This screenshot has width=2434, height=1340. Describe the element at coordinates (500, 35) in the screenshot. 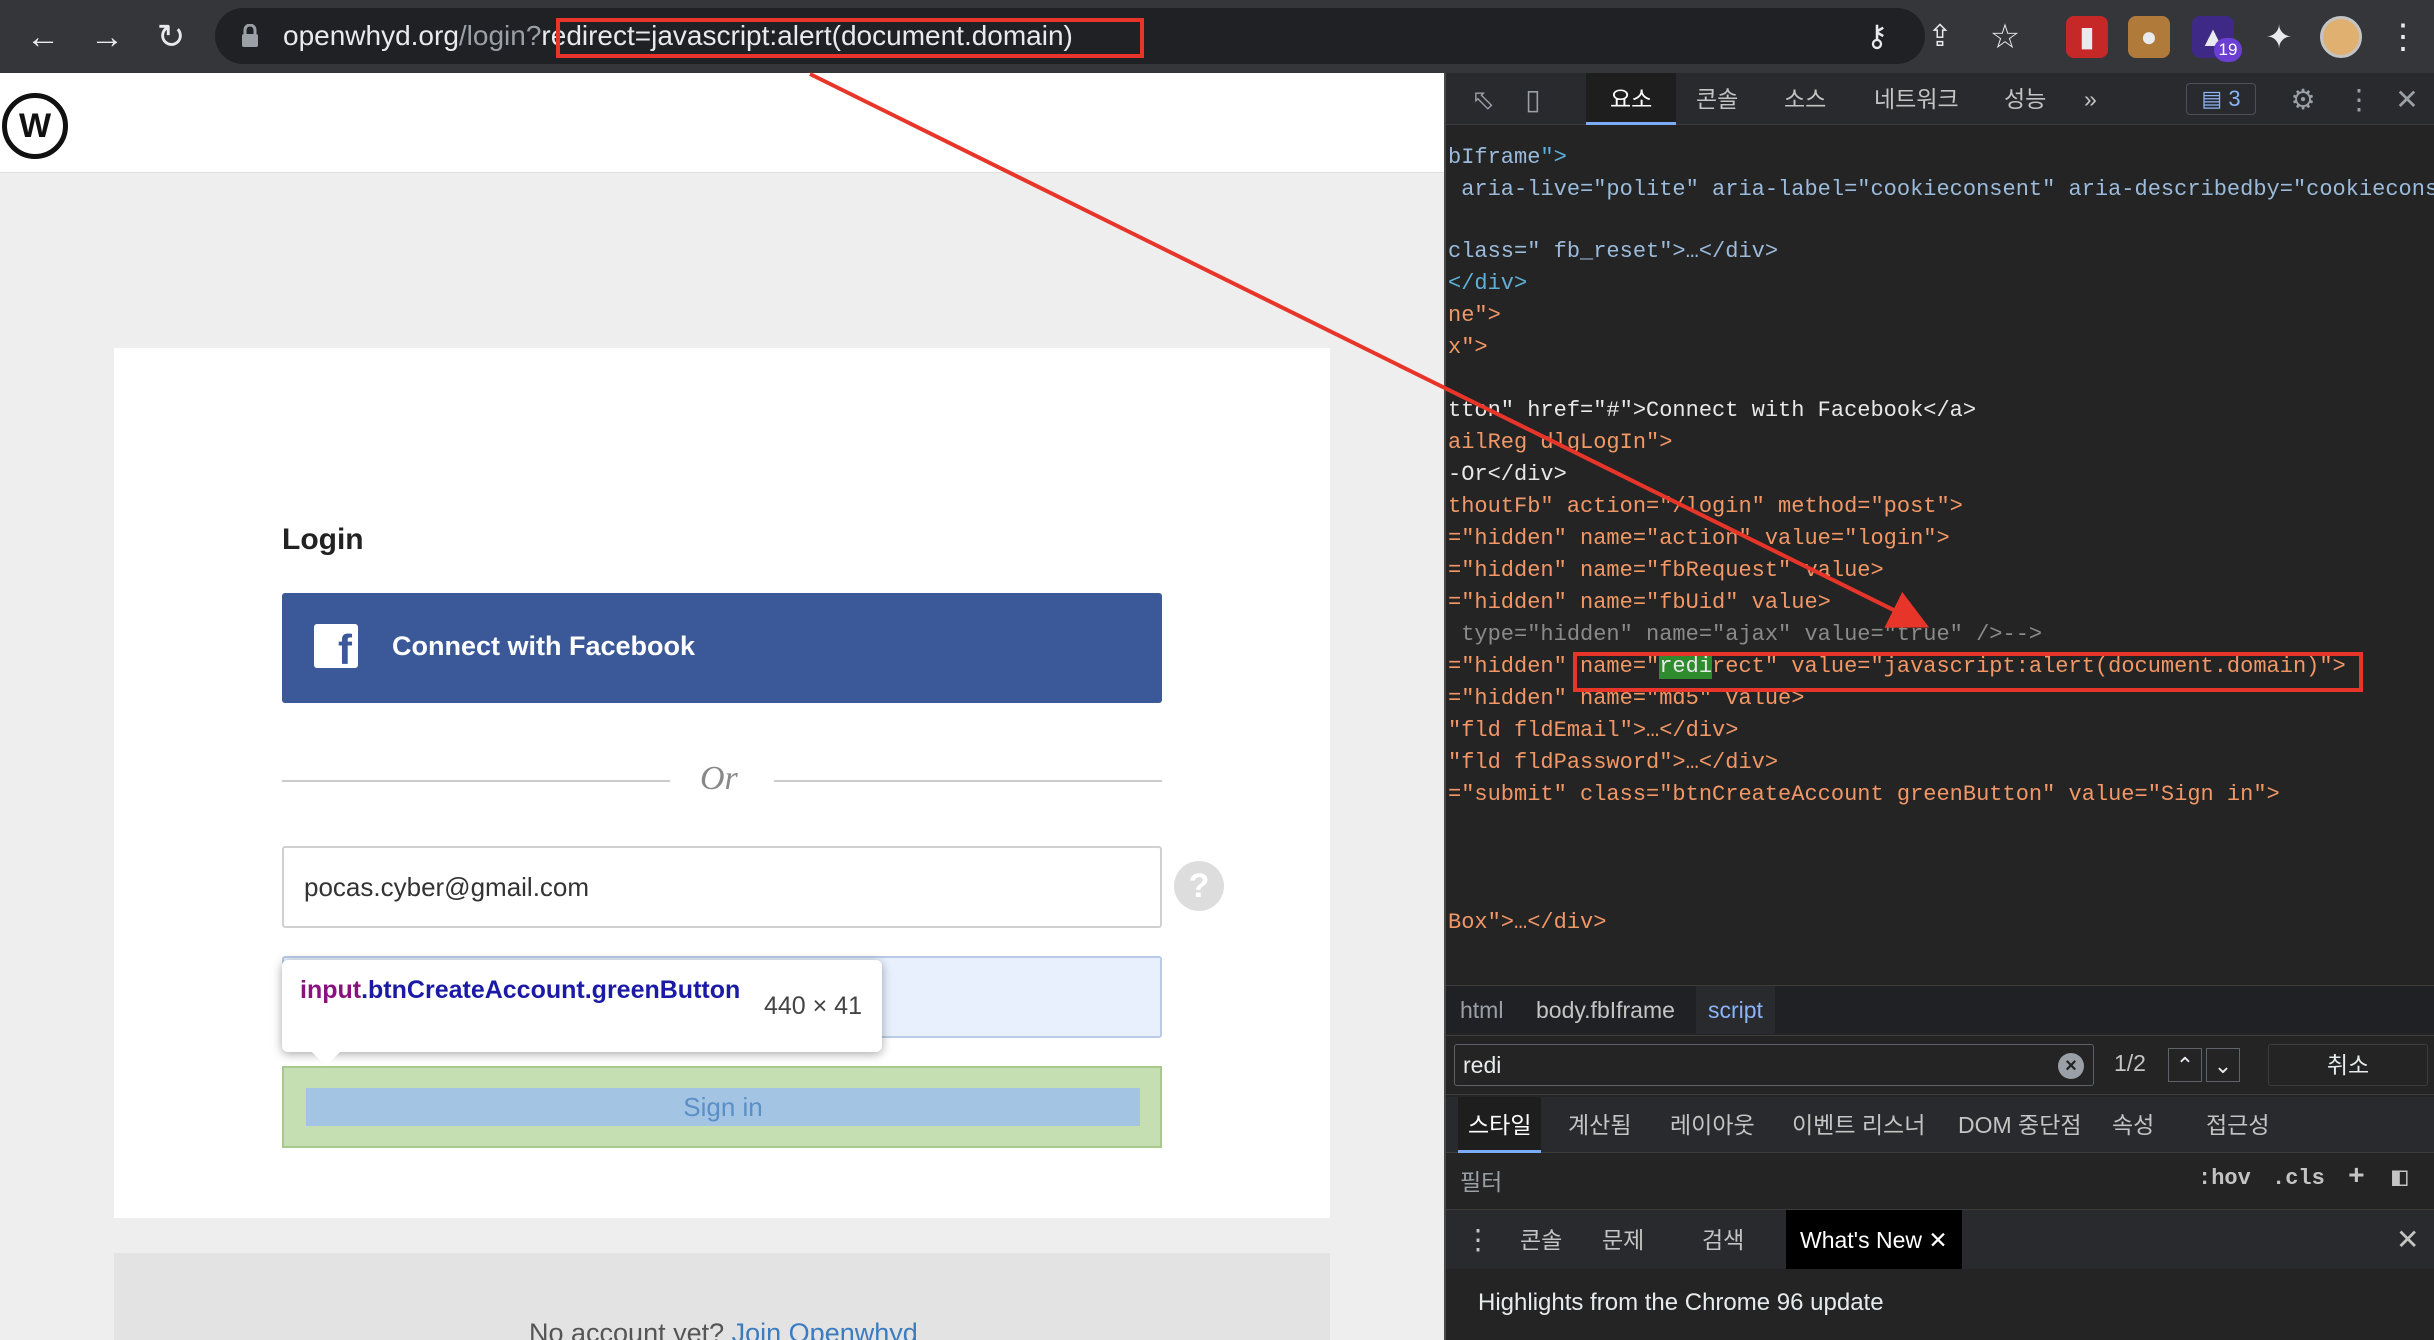

I see `url-path: /login?` at that location.